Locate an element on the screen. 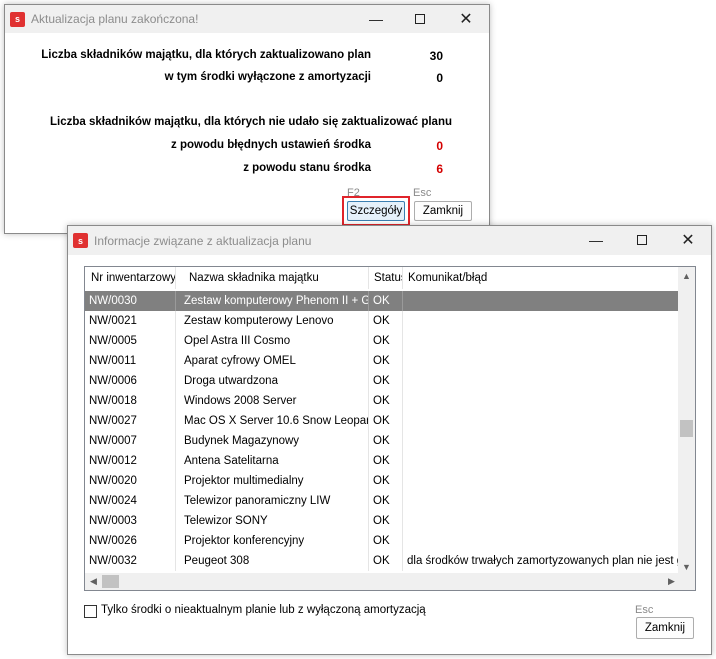 The image size is (716, 659). table-row: NW/0011 Aparat cyfrowy OMEL OK is located at coordinates (381, 361).